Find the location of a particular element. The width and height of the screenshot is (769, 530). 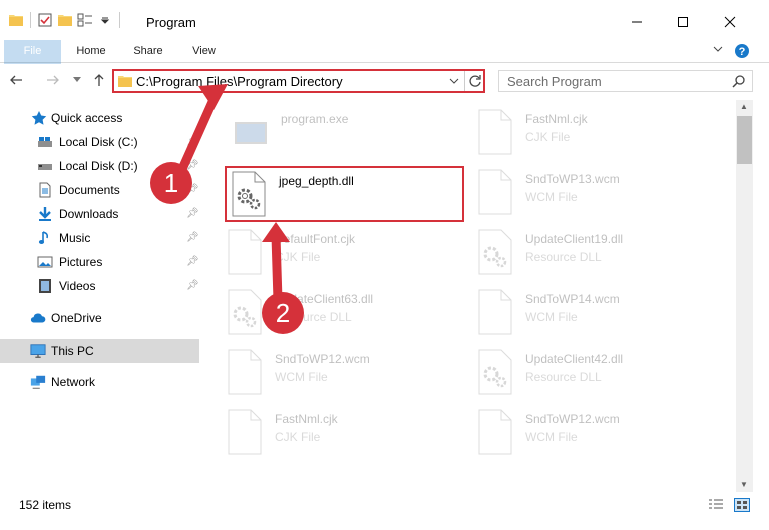

step-1-badge: 1 is located at coordinates (171, 183).